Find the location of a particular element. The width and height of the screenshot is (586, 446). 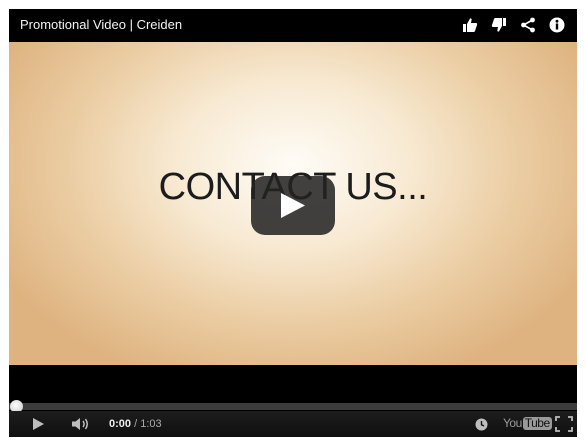

large-play-button is located at coordinates (293, 205).